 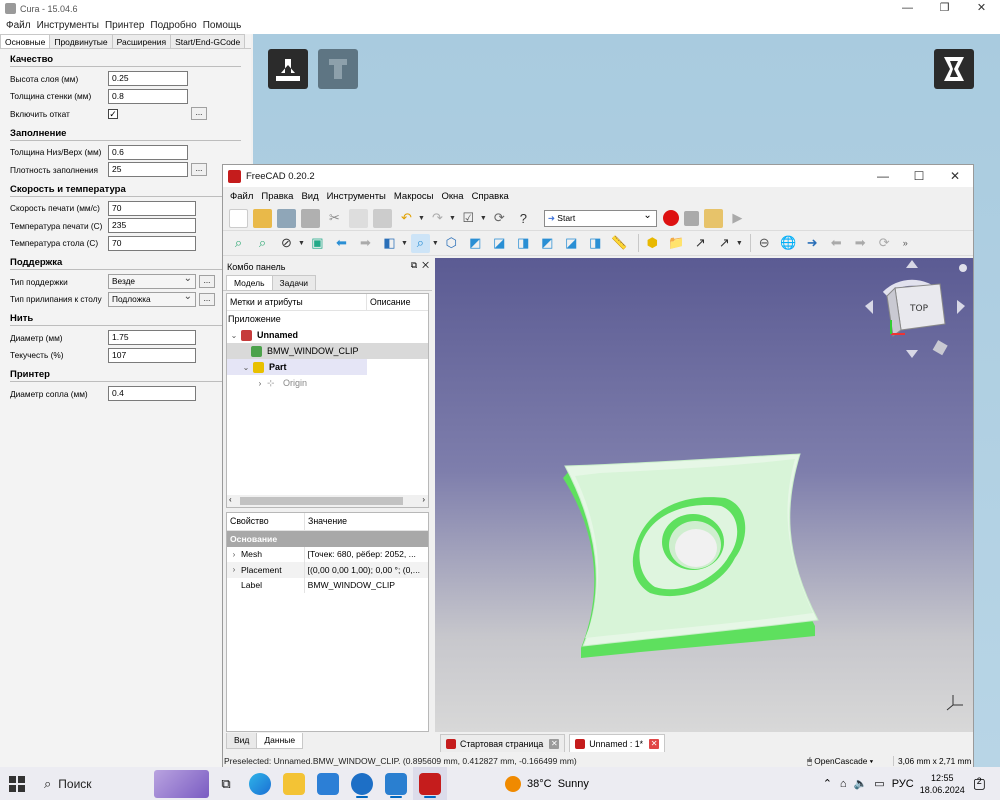 I want to click on nav-menu-cube-icon, so click(x=940, y=348).